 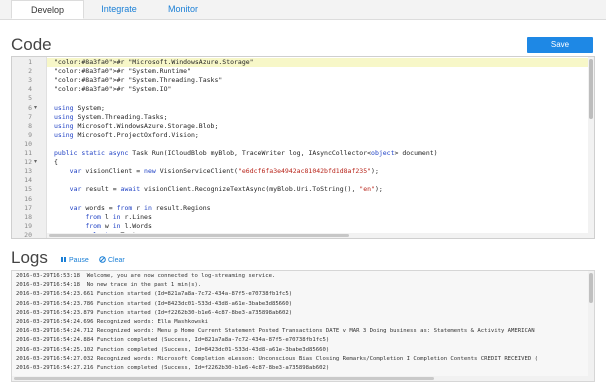 I want to click on tab-monitor: Monitor, so click(x=183, y=9).